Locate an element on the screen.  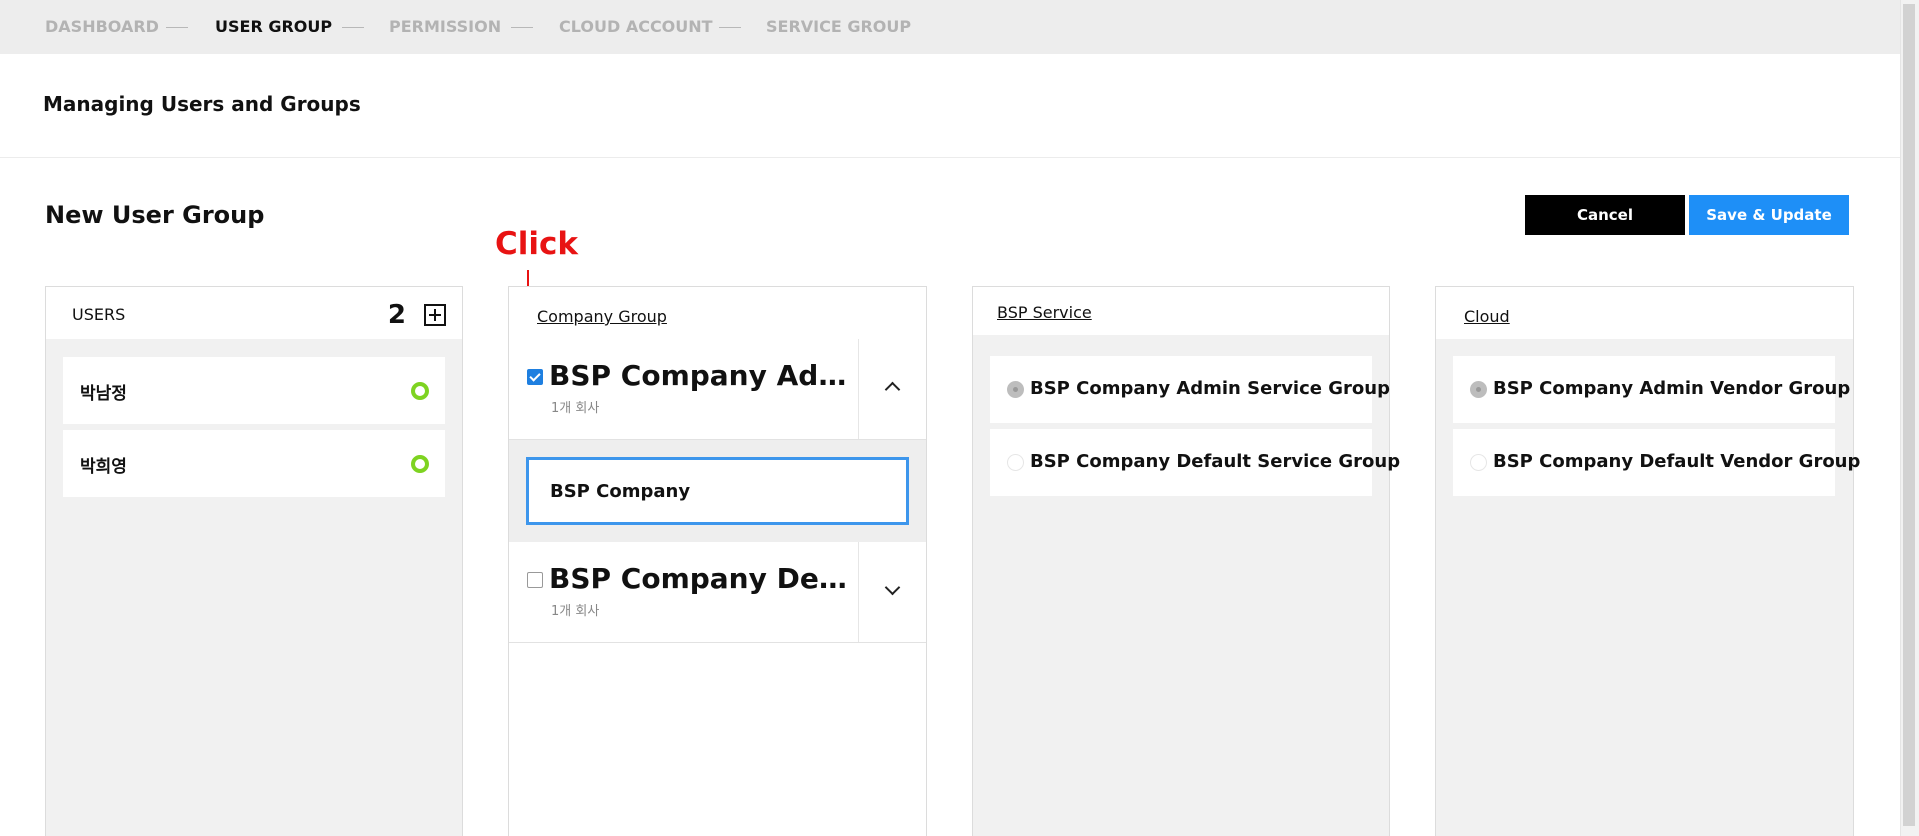
users-panel-header: USERS 2 is located at coordinates (254, 313).